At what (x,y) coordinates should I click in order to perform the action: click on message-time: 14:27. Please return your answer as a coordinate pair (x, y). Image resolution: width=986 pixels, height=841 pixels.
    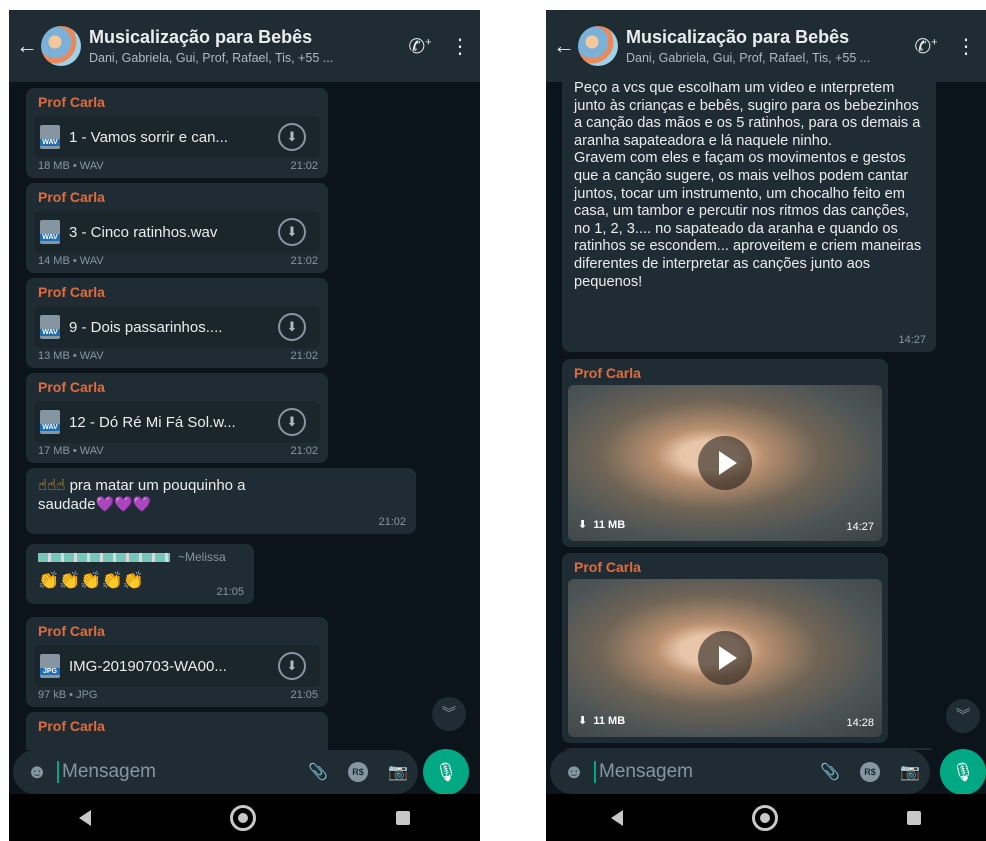
    Looking at the image, I should click on (912, 340).